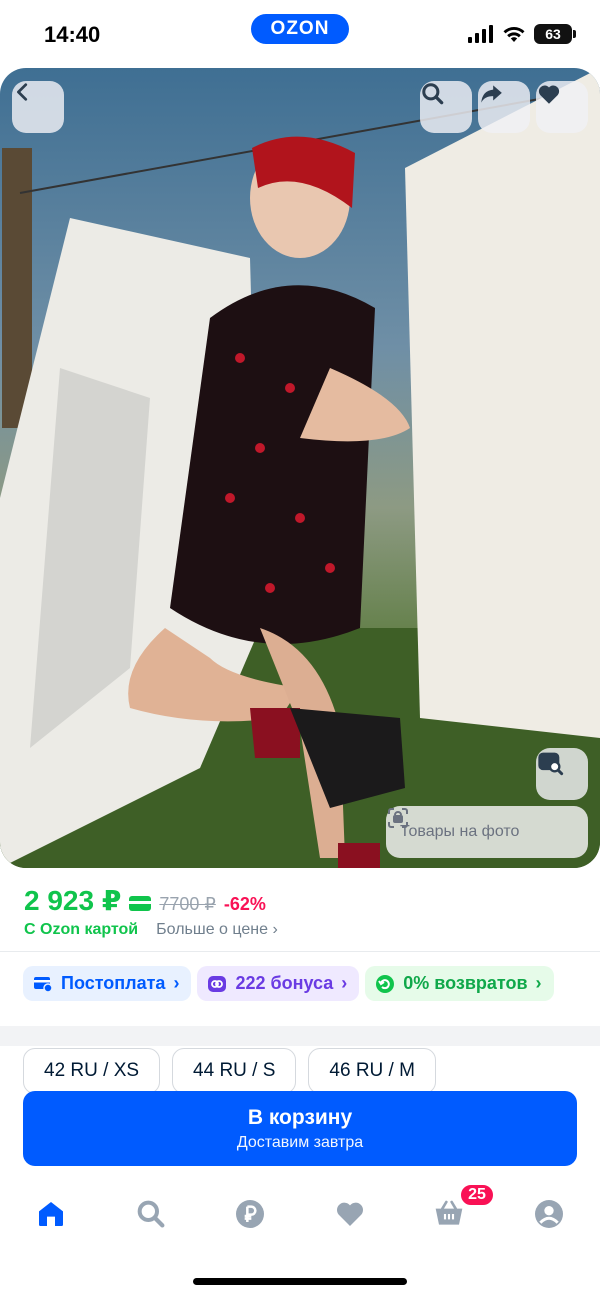 The height and width of the screenshot is (1297, 600). I want to click on profile-icon, so click(549, 1214).